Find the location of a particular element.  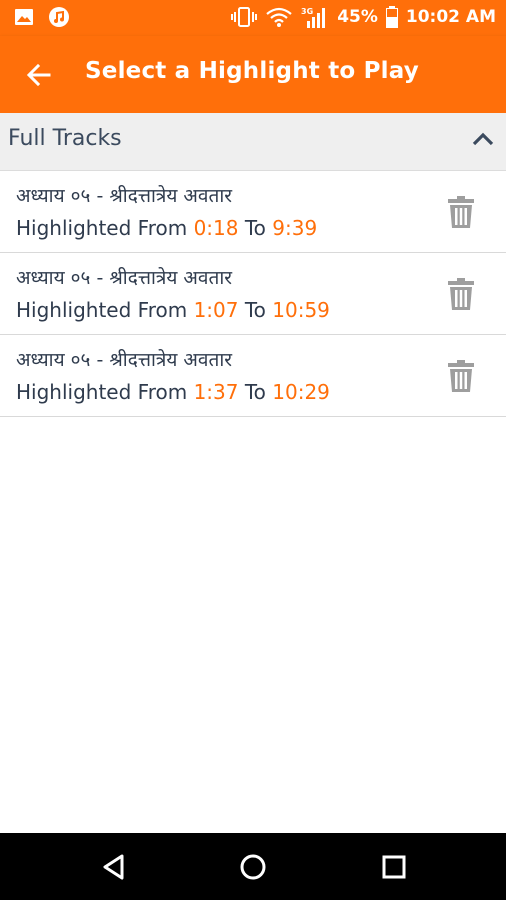

highlight-range: Highlighted From 1:37 To 10:29 is located at coordinates (173, 392).